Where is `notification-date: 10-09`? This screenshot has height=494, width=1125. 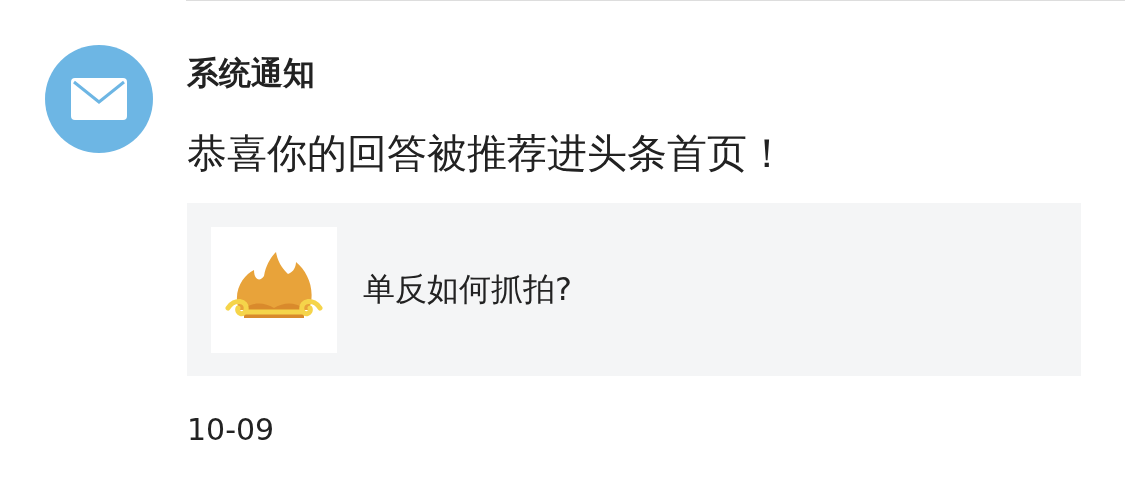 notification-date: 10-09 is located at coordinates (231, 430).